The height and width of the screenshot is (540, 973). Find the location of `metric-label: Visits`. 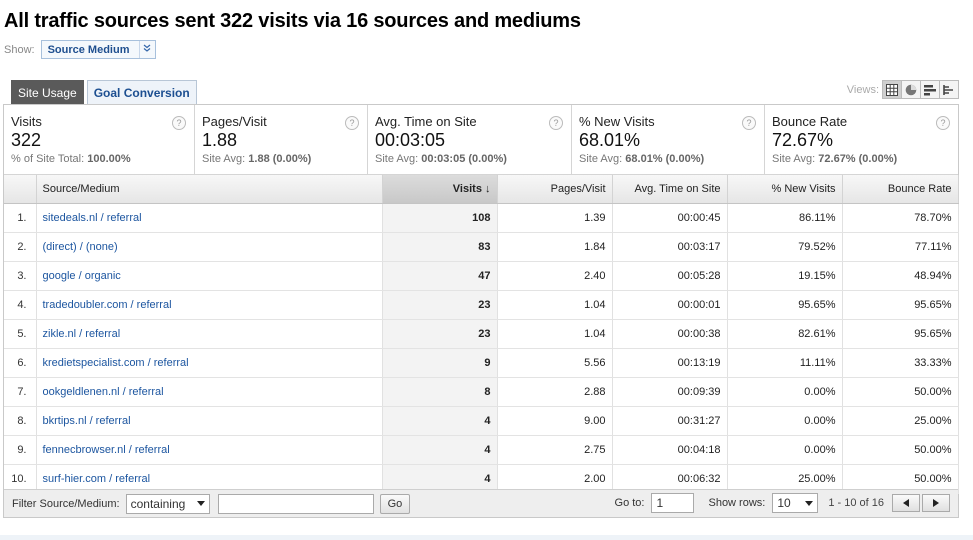

metric-label: Visits is located at coordinates (26, 121).